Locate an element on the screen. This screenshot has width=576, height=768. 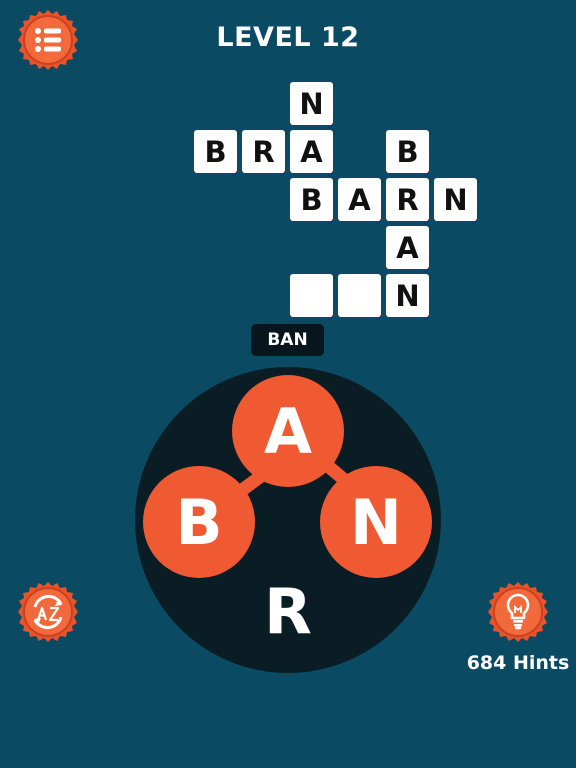
wheel-letter-n: N is located at coordinates (376, 522).